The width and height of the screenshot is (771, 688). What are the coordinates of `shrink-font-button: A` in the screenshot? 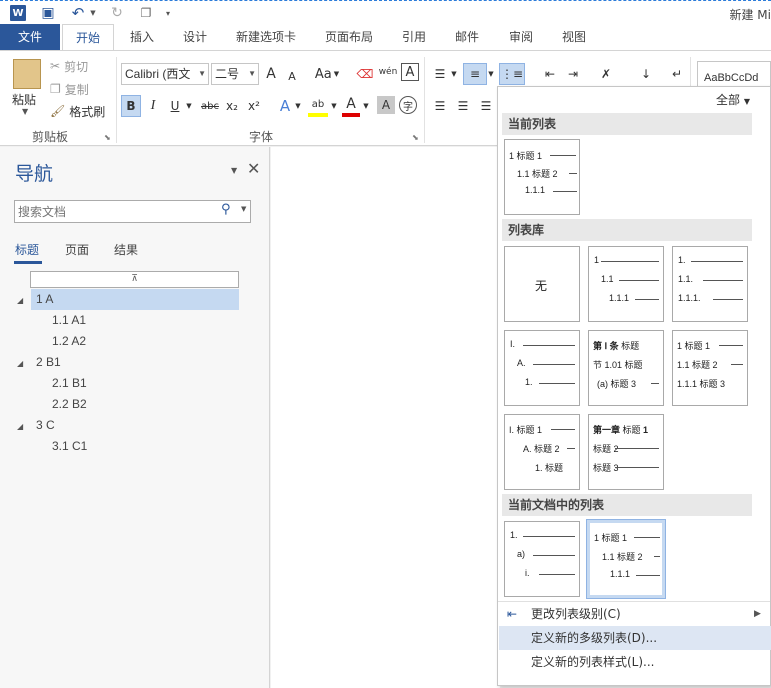 It's located at (292, 76).